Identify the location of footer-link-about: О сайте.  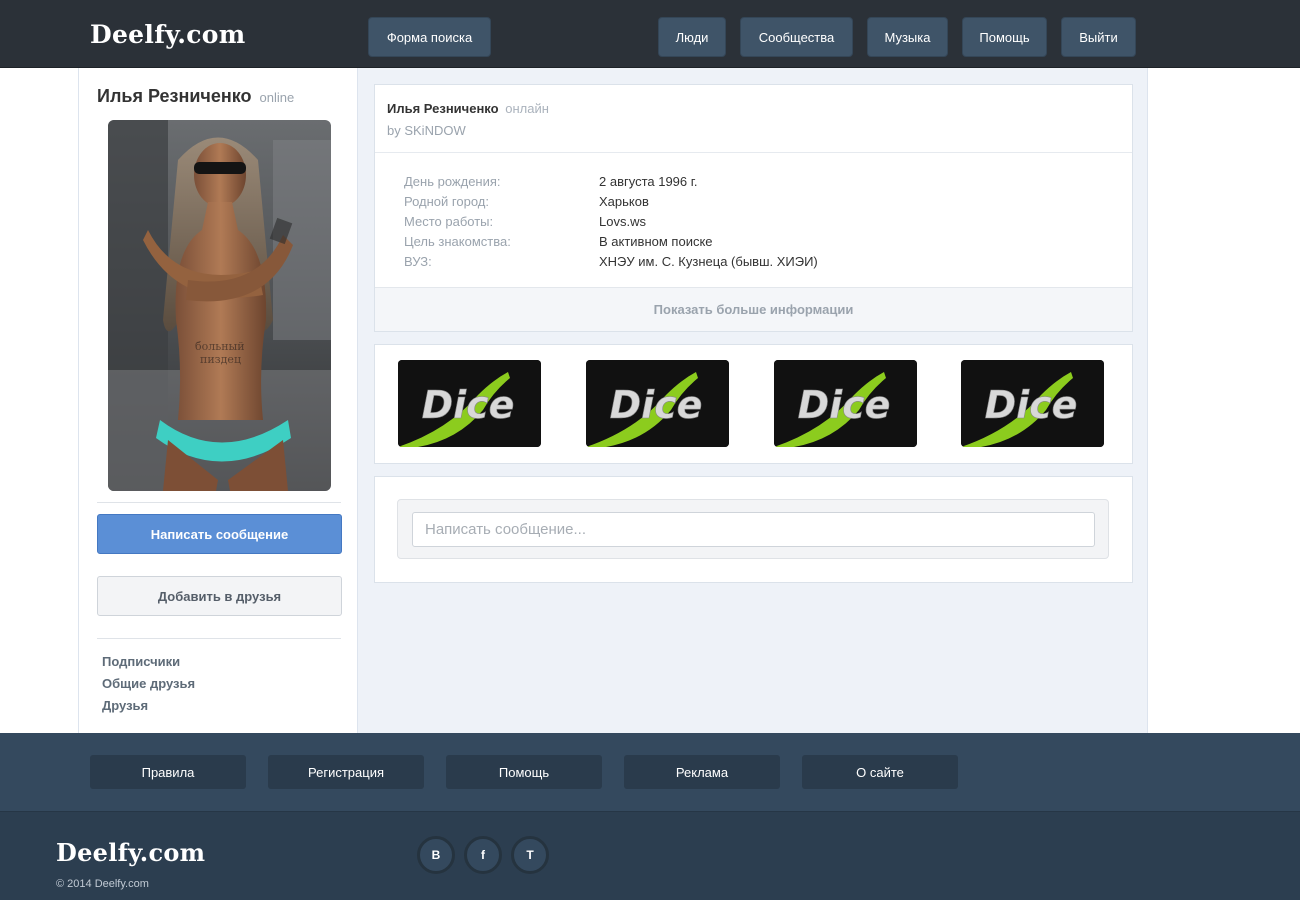
(880, 772).